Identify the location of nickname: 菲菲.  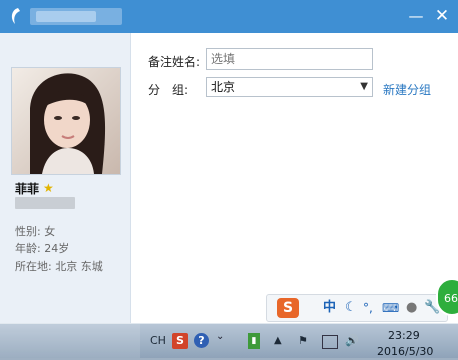
(27, 188).